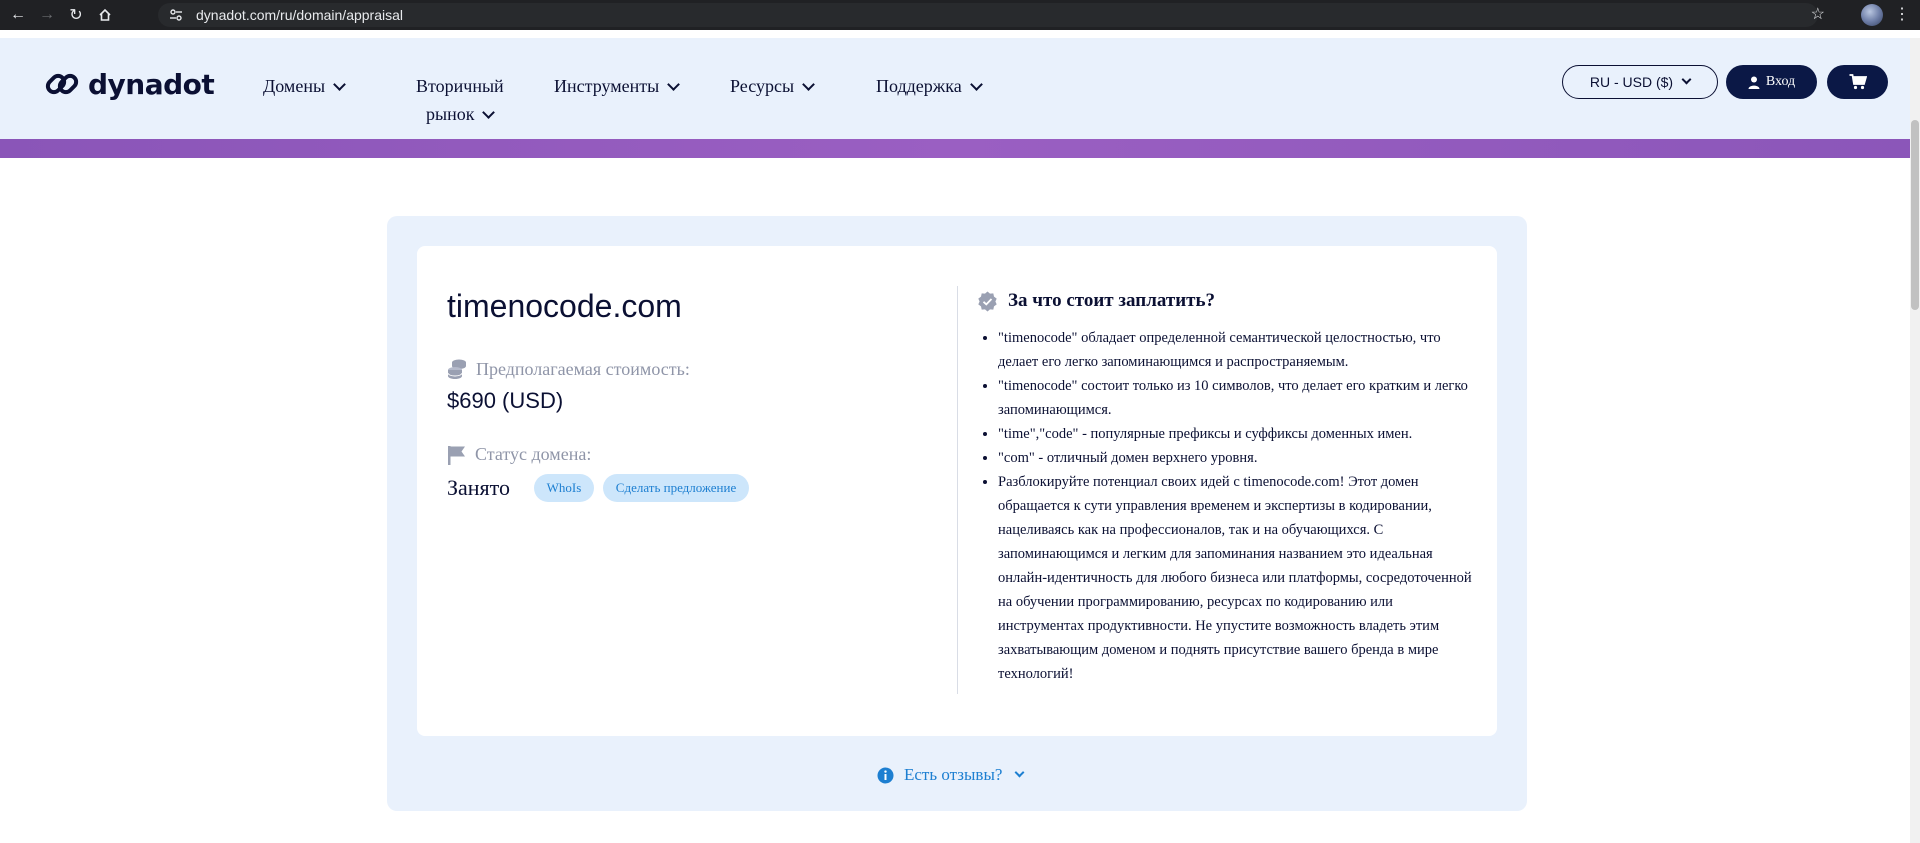 Image resolution: width=1920 pixels, height=843 pixels. What do you see at coordinates (76, 15) in the screenshot?
I see `reload-icon: ↻` at bounding box center [76, 15].